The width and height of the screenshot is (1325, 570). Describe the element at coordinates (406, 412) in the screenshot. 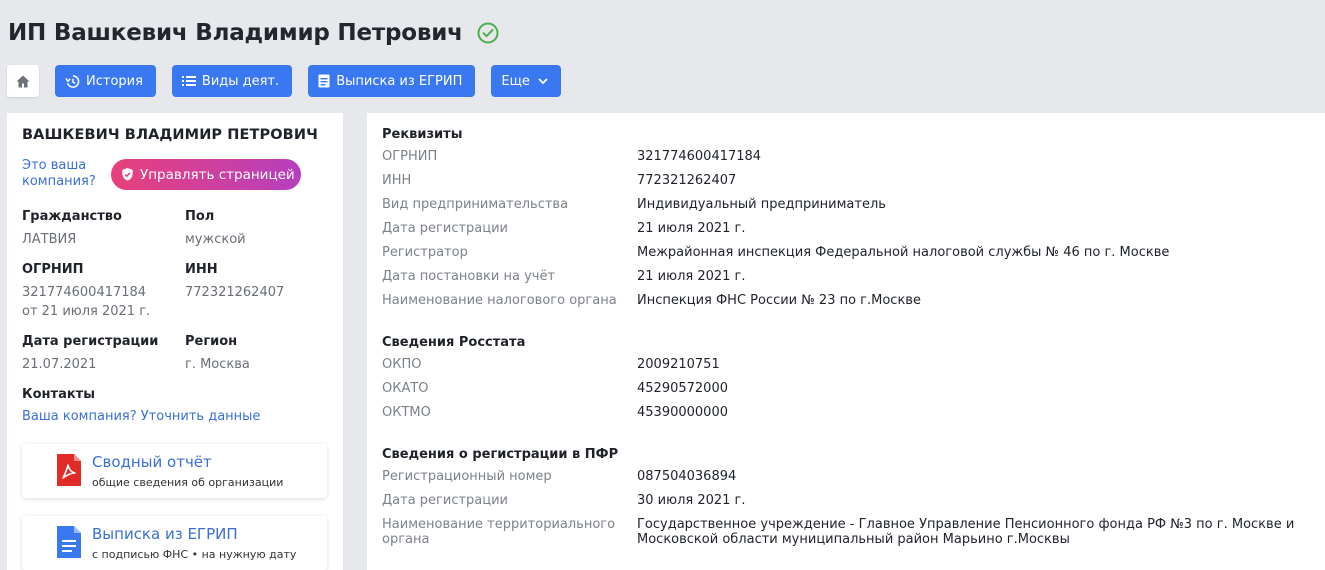

I see `row-label: ОКТМО` at that location.